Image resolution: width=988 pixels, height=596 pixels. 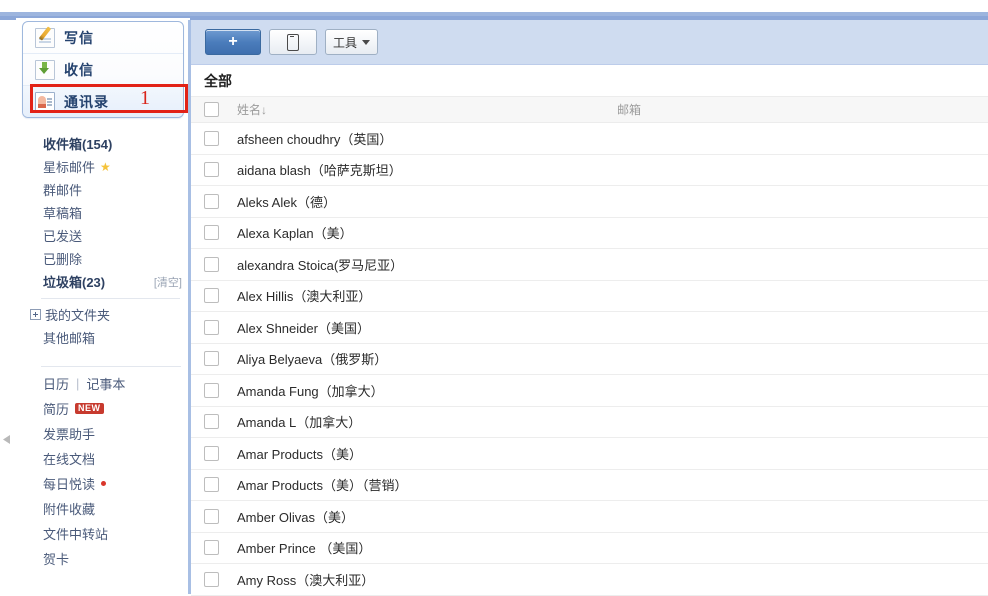 What do you see at coordinates (168, 282) in the screenshot?
I see `empty-spam-link: [清空]` at bounding box center [168, 282].